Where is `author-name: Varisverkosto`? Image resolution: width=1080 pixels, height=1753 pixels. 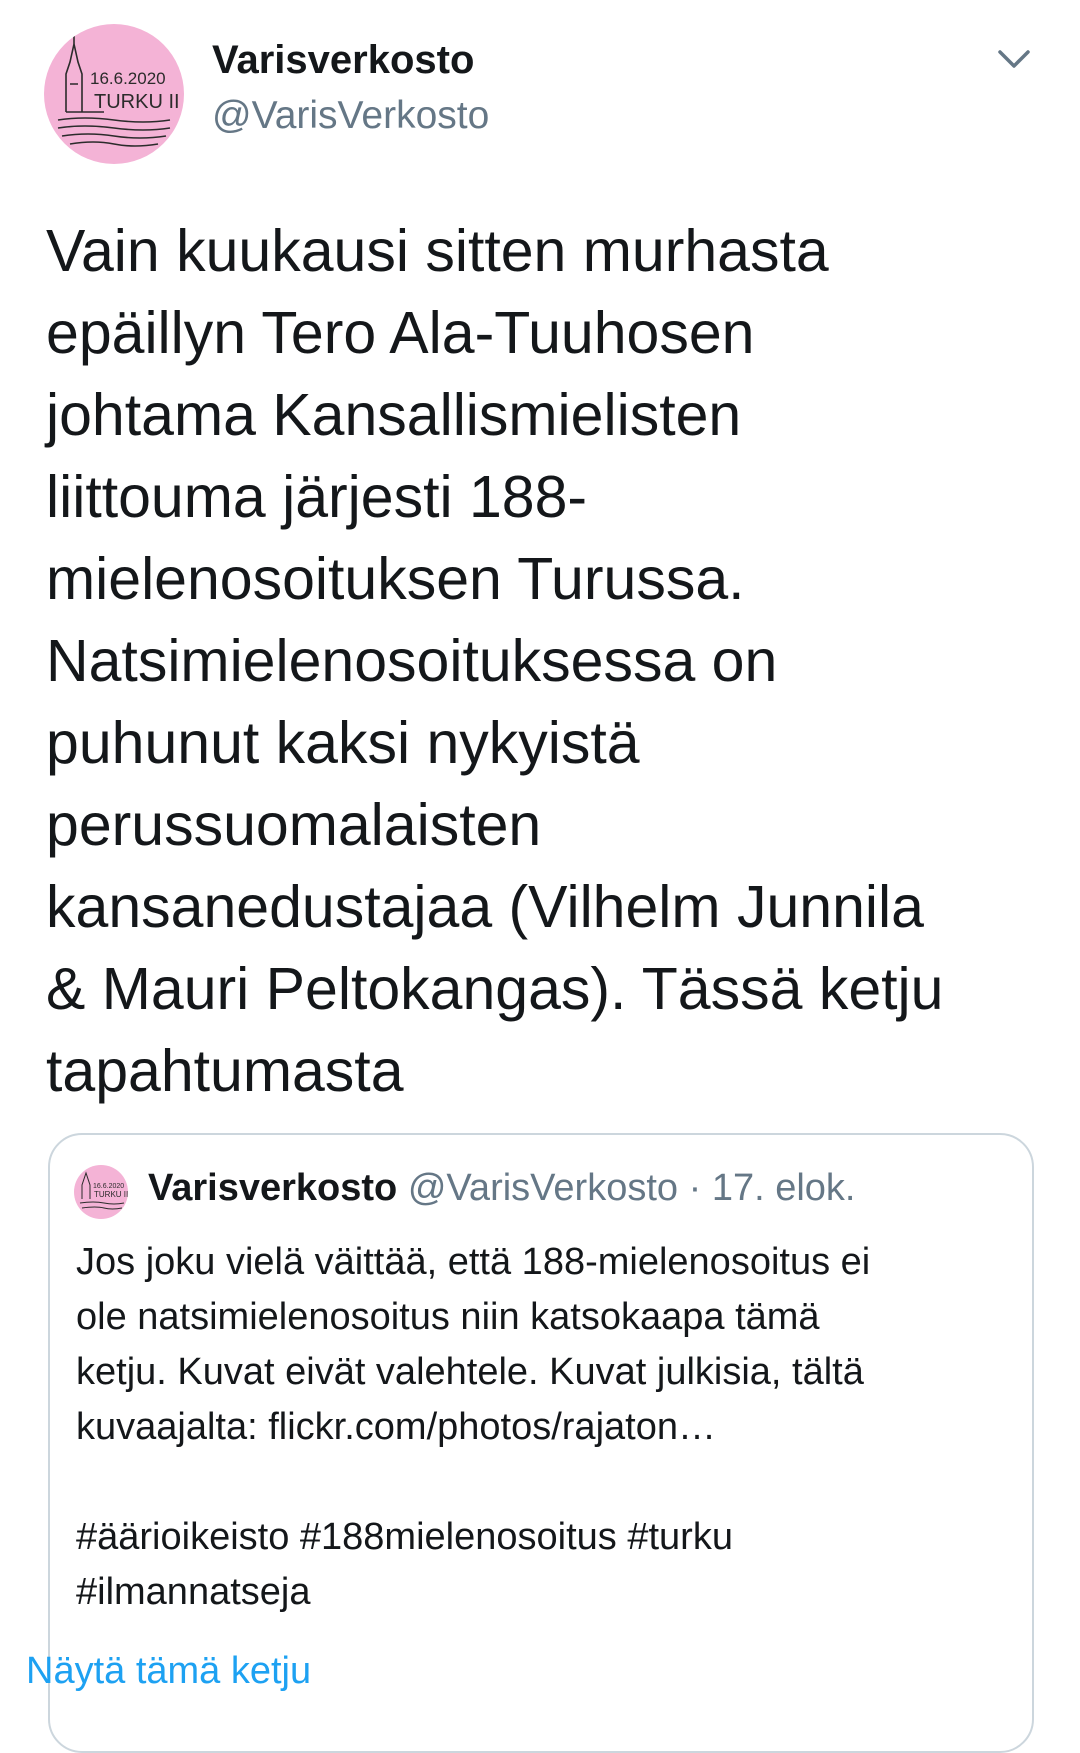
author-name: Varisverkosto is located at coordinates (343, 60).